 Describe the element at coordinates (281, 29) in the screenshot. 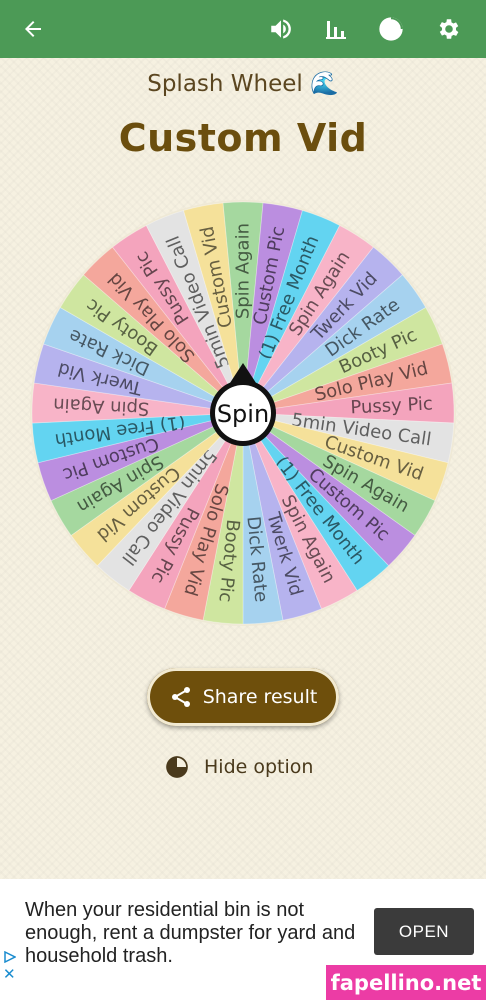

I see `volume-icon` at that location.